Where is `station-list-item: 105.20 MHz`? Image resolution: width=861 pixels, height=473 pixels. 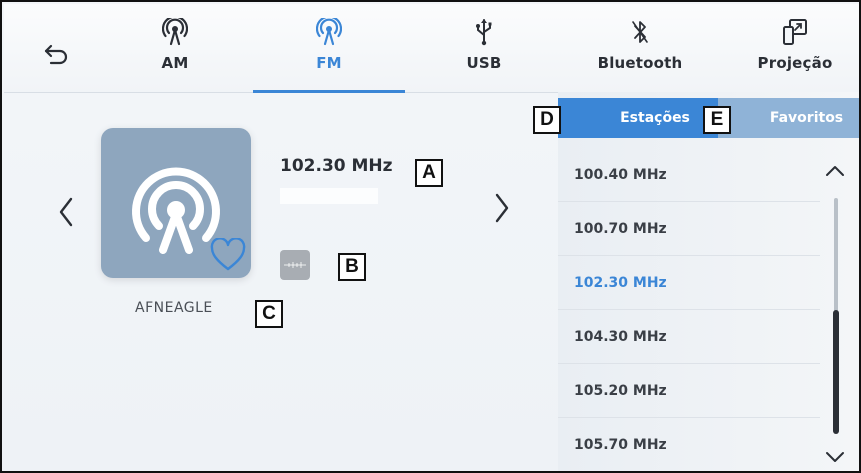
station-list-item: 105.20 MHz is located at coordinates (689, 391).